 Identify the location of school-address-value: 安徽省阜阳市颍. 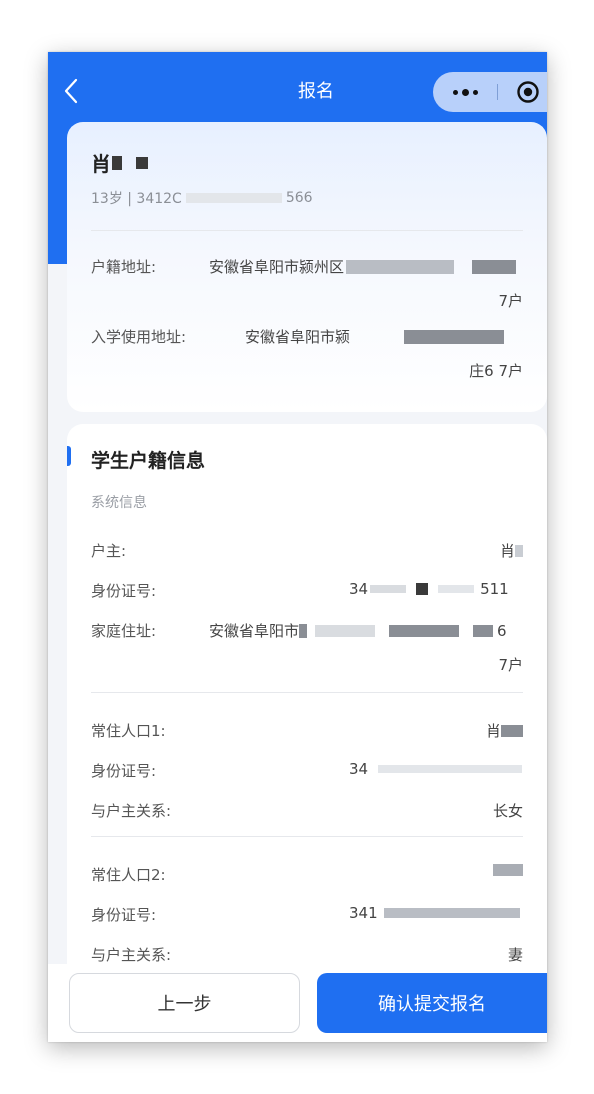
(375, 336).